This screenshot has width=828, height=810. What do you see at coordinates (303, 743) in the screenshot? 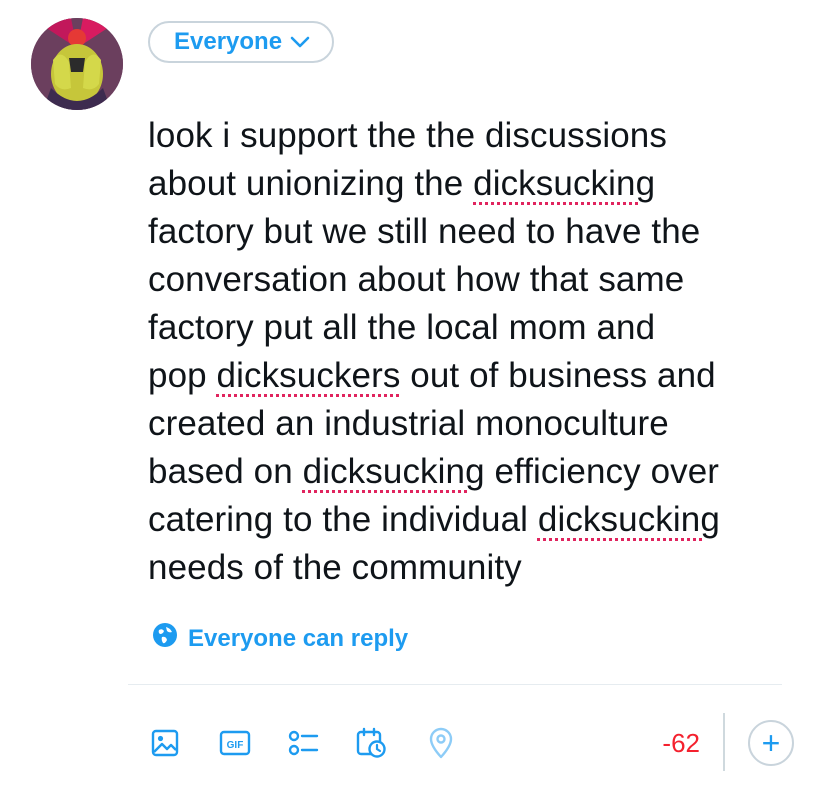
I see `poll-icon` at bounding box center [303, 743].